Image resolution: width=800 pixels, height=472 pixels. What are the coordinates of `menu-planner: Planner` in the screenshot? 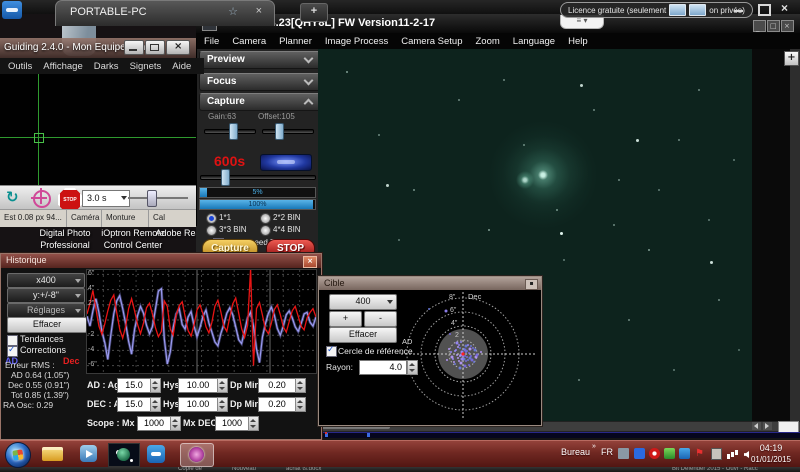 It's located at (295, 41).